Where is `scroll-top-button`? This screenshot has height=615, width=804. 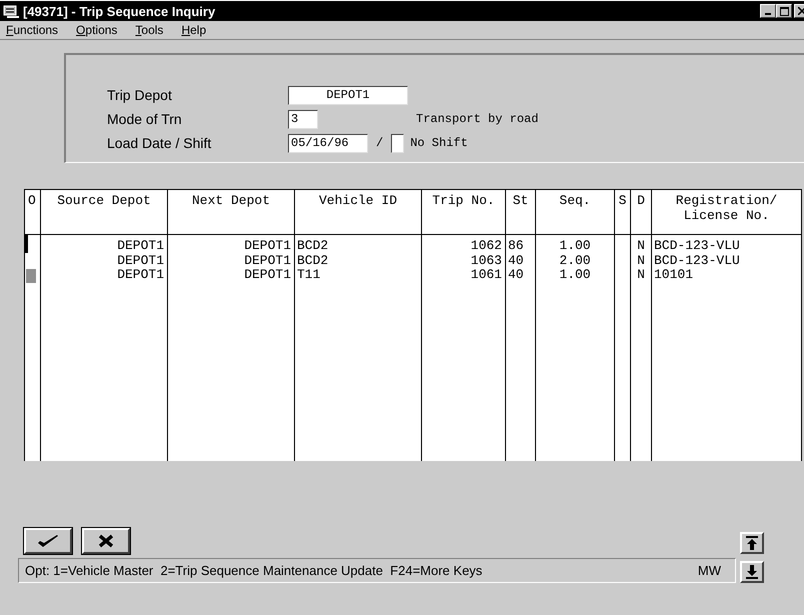
scroll-top-button is located at coordinates (752, 543).